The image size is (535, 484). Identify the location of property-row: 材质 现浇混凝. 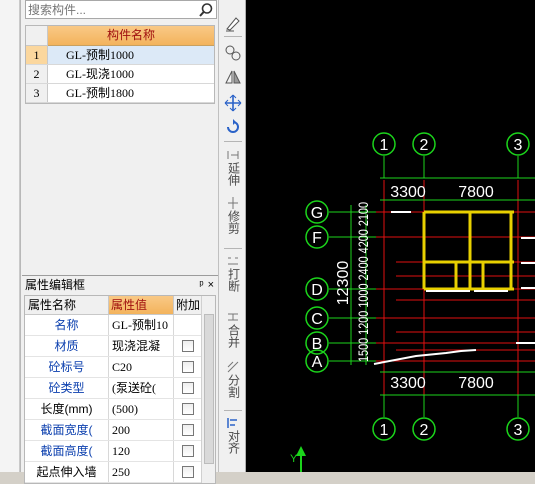
(120, 346).